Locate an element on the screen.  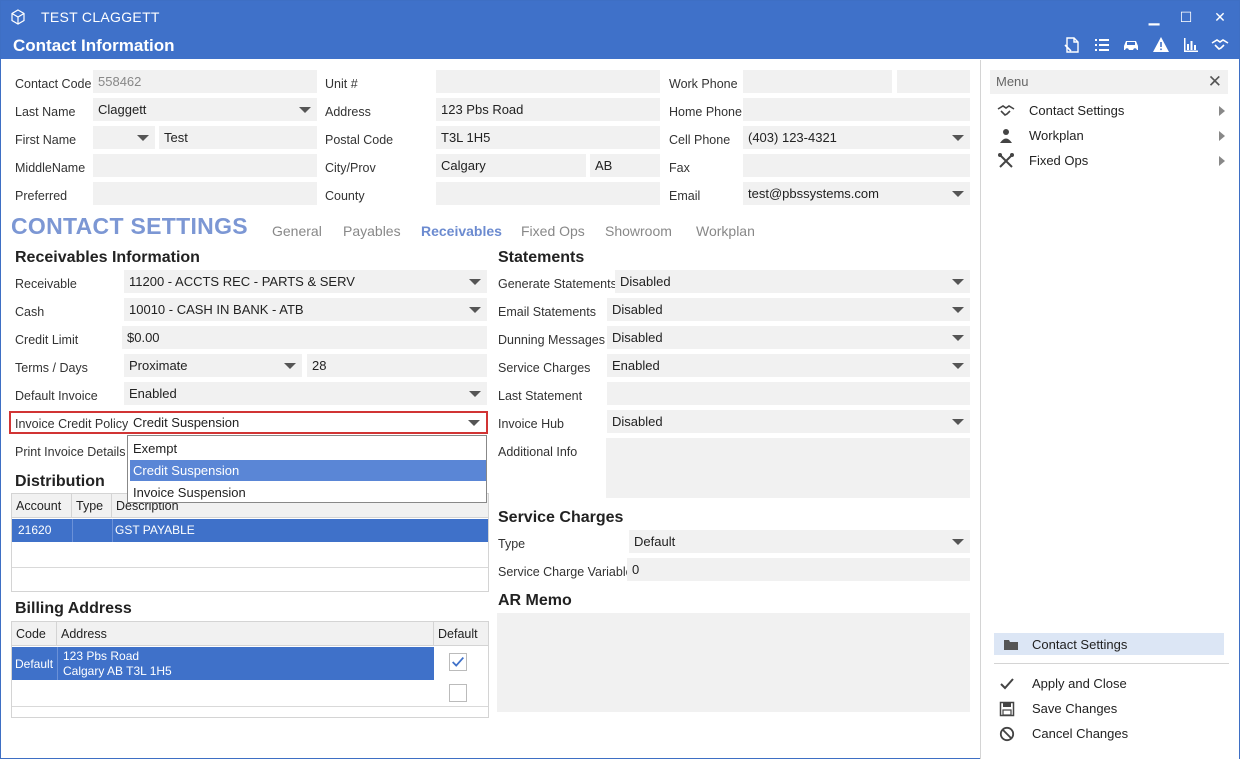
column-header-default: Default is located at coordinates (461, 634).